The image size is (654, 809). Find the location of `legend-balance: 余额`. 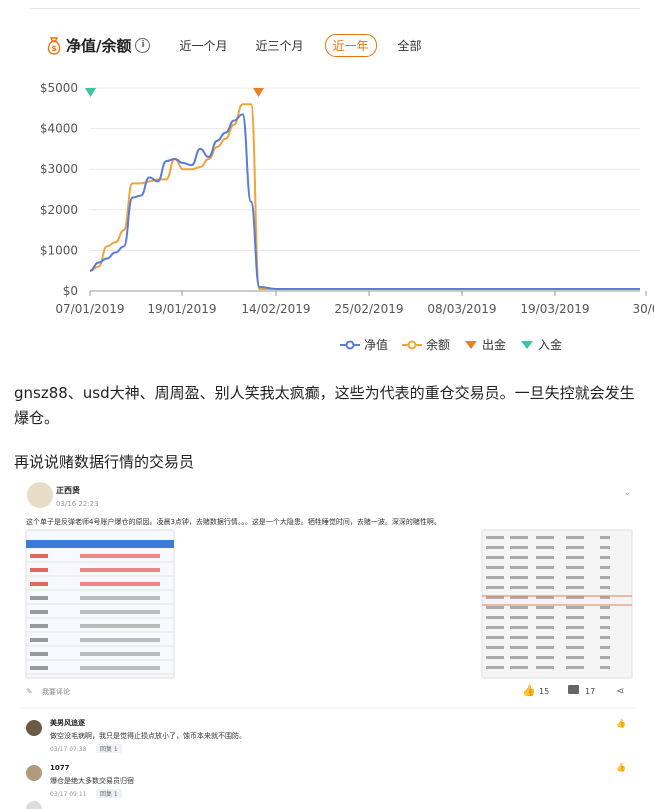

legend-balance: 余额 is located at coordinates (426, 344).